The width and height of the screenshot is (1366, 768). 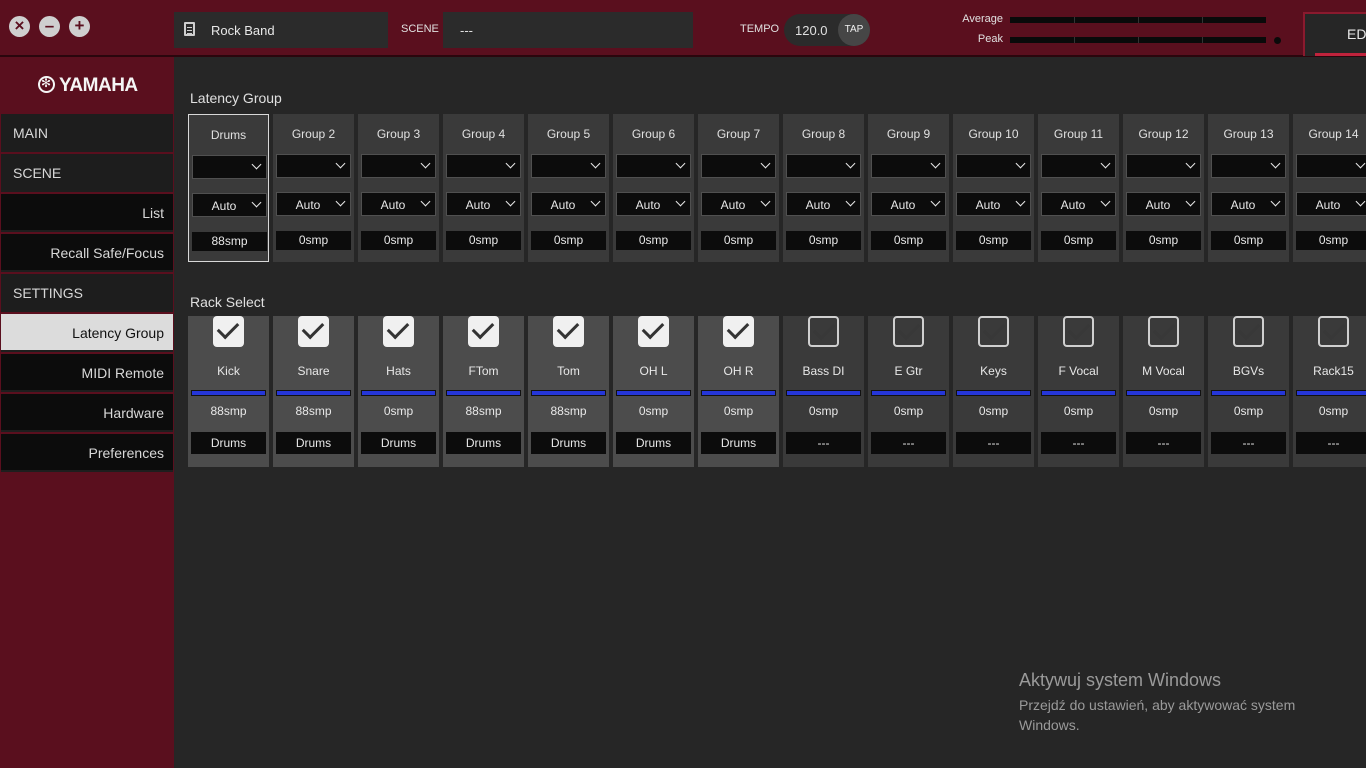 What do you see at coordinates (563, 205) in the screenshot?
I see `latency-mode-value: Auto` at bounding box center [563, 205].